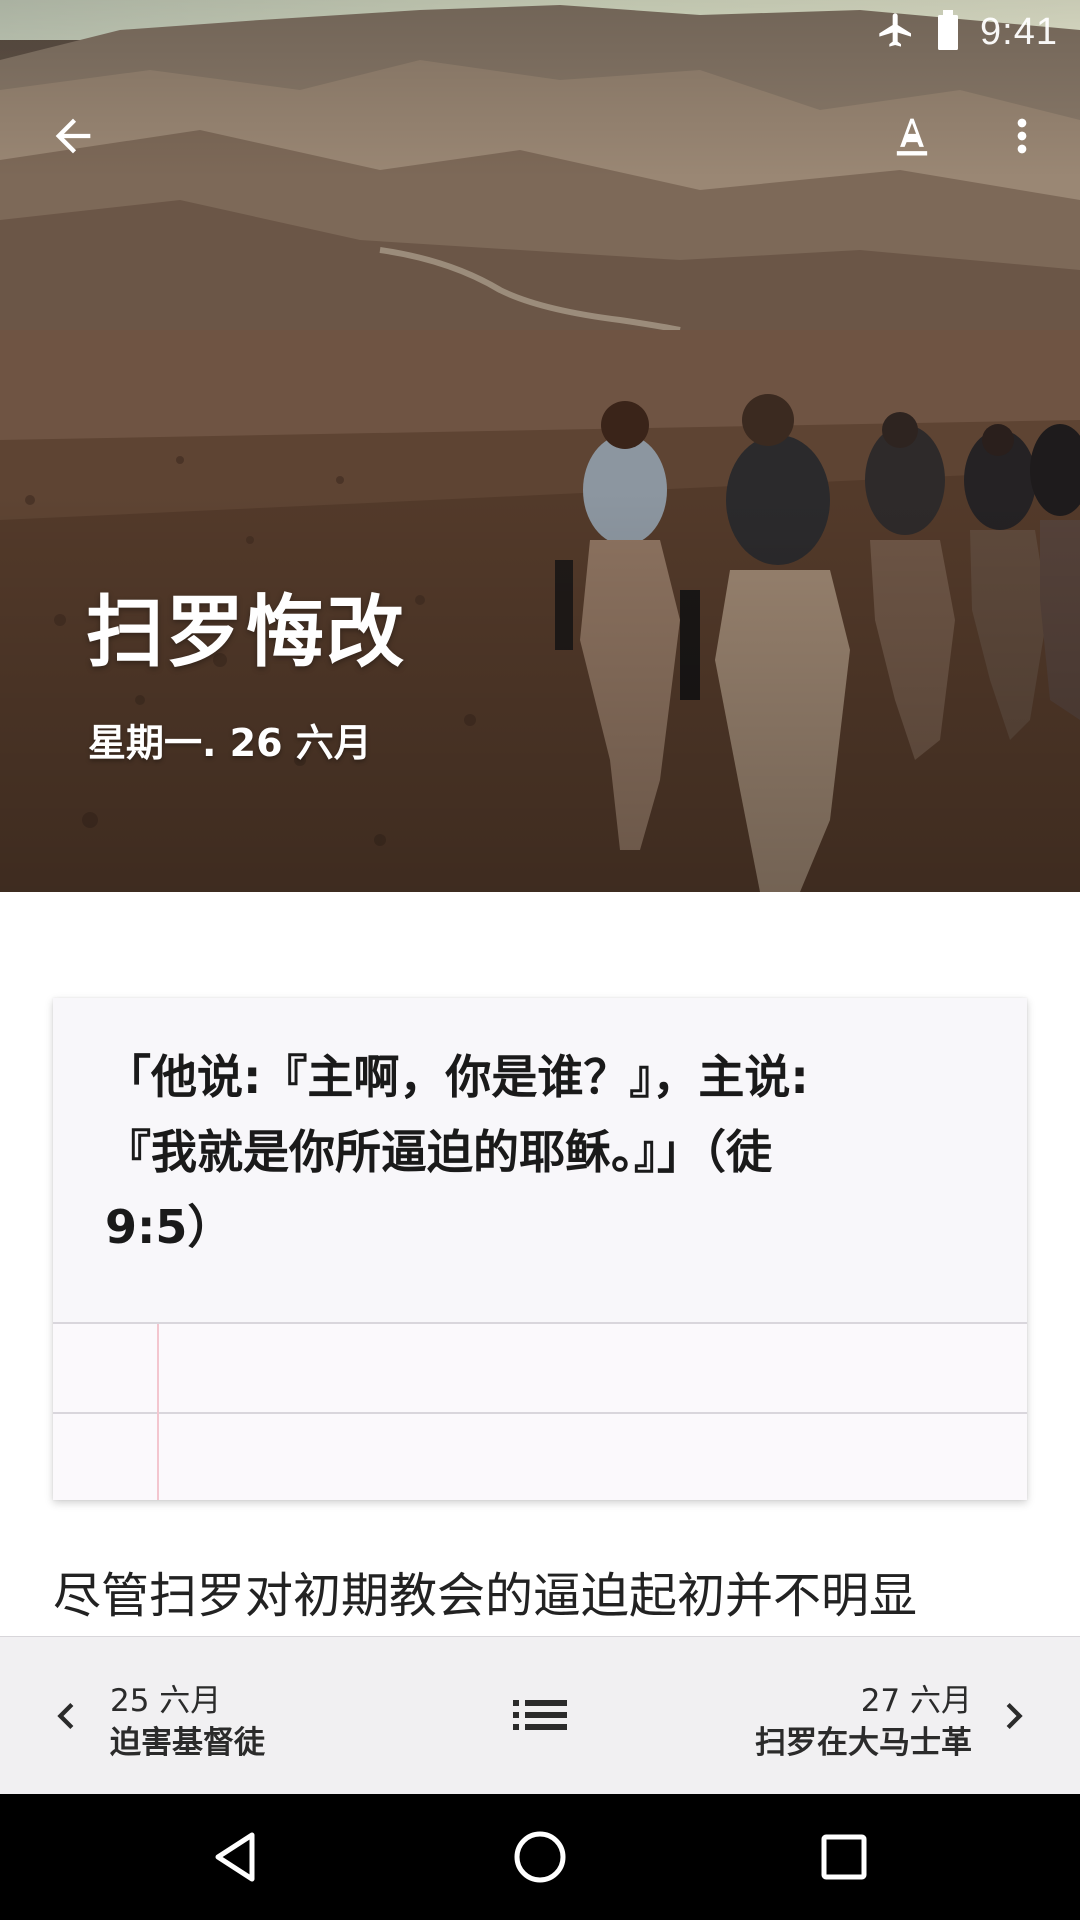 This screenshot has height=1920, width=1080. I want to click on battery-icon, so click(948, 32).